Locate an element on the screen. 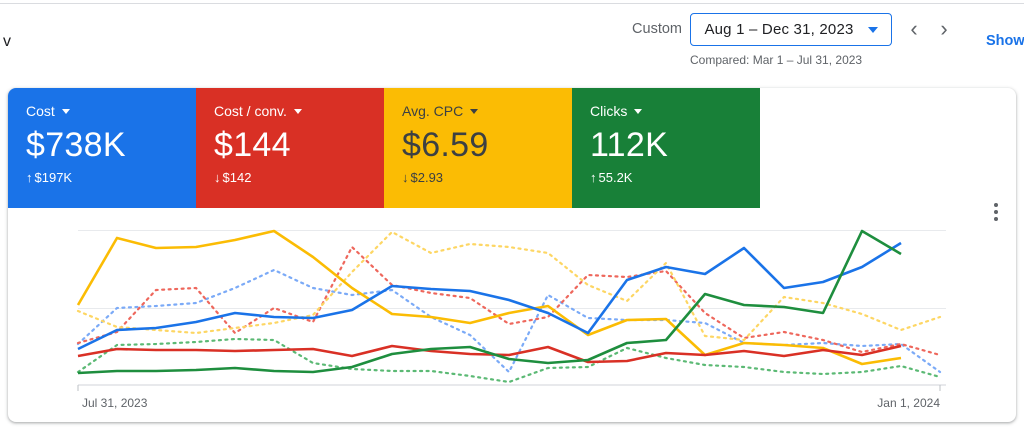 The height and width of the screenshot is (430, 1024). x-axis-start-label: Jul 31, 2023 is located at coordinates (115, 403).